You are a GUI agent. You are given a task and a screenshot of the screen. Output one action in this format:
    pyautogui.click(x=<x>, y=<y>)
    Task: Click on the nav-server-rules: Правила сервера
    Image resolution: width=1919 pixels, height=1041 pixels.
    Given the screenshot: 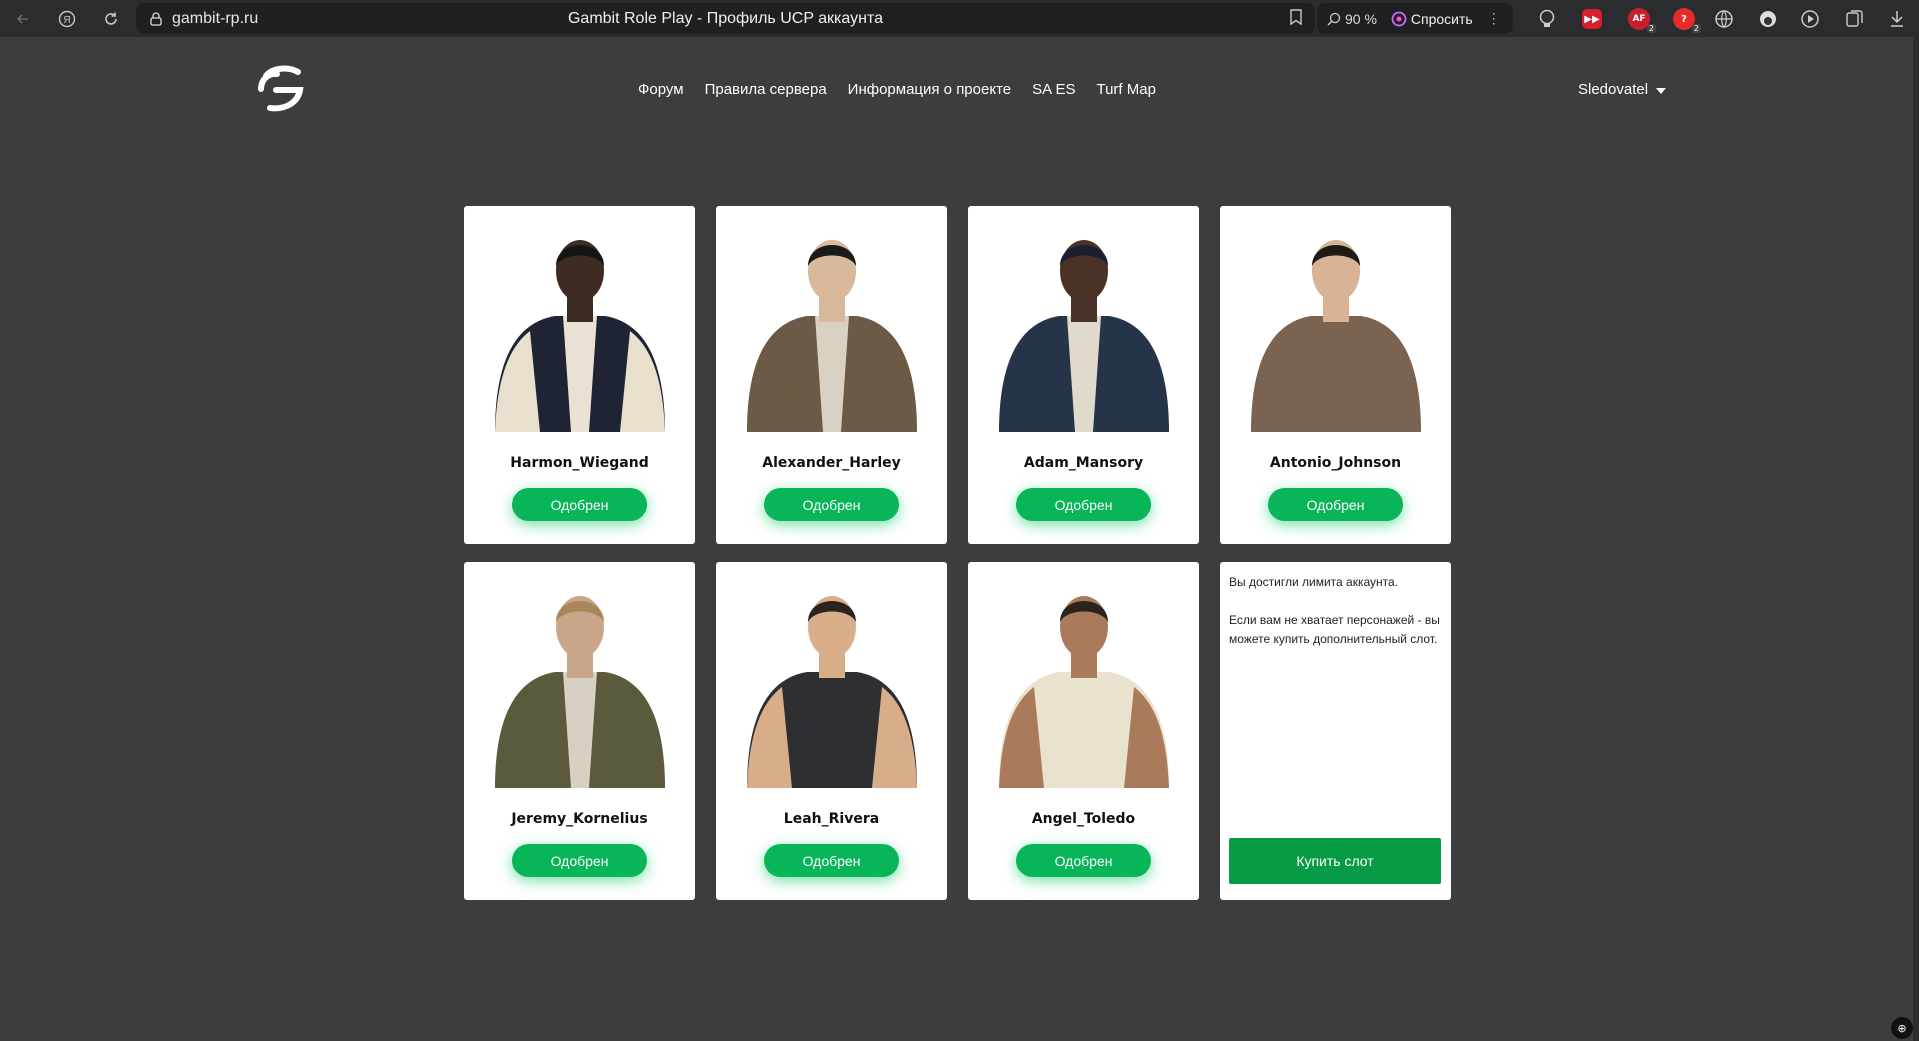 What is the action you would take?
    pyautogui.click(x=766, y=89)
    